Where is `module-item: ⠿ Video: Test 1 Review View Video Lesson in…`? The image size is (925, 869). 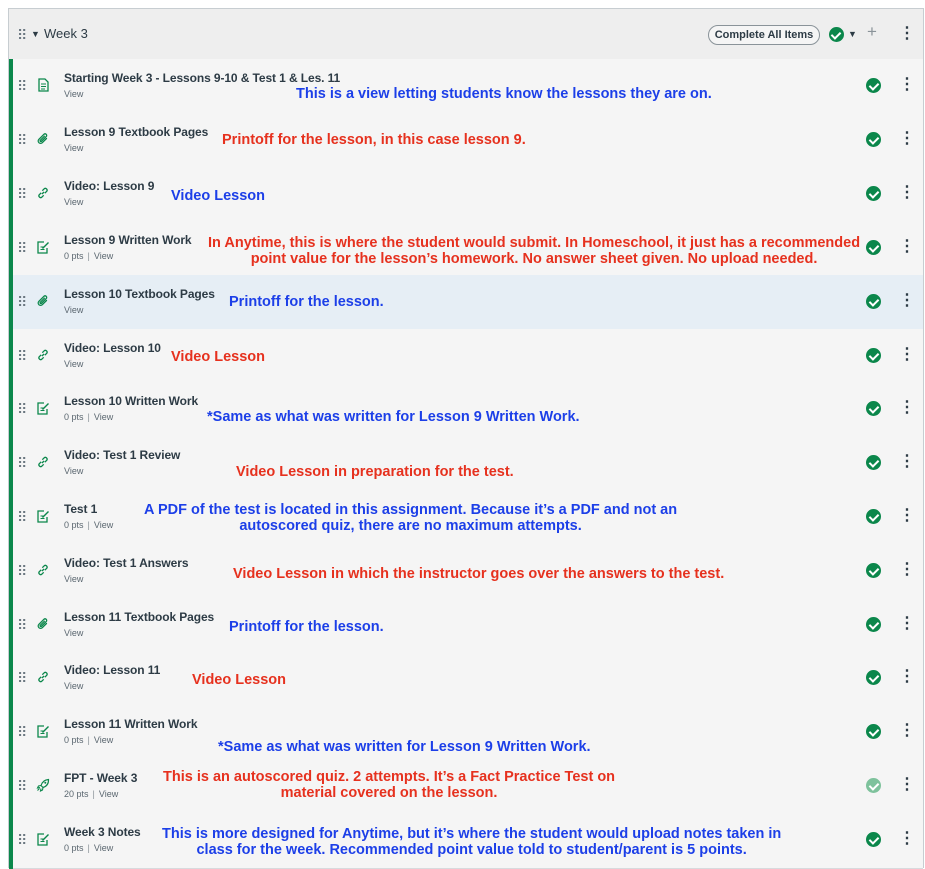
module-item: ⠿ Video: Test 1 Review View Video Lesson in… is located at coordinates (466, 463).